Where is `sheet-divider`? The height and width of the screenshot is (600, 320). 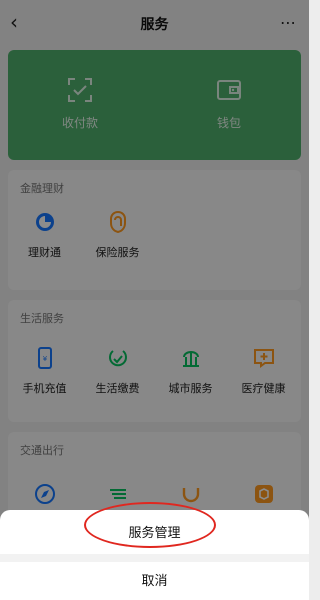 sheet-divider is located at coordinates (154, 558).